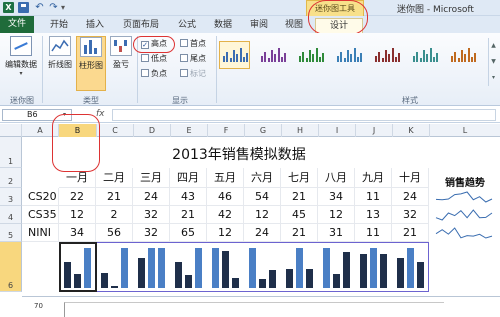  What do you see at coordinates (11, 178) in the screenshot?
I see `row-header-2: 2` at bounding box center [11, 178].